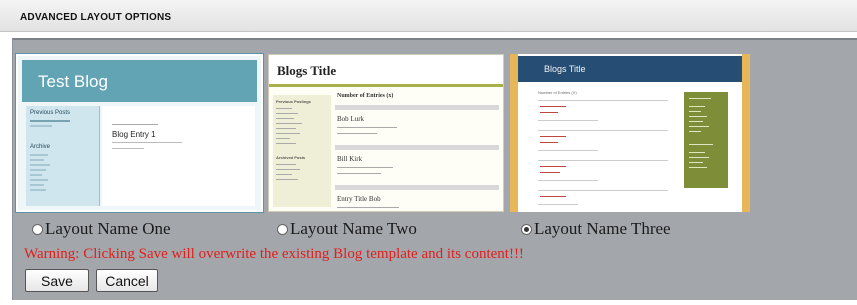 The height and width of the screenshot is (305, 857). Describe the element at coordinates (526, 229) in the screenshot. I see `layout-three-radio` at that location.